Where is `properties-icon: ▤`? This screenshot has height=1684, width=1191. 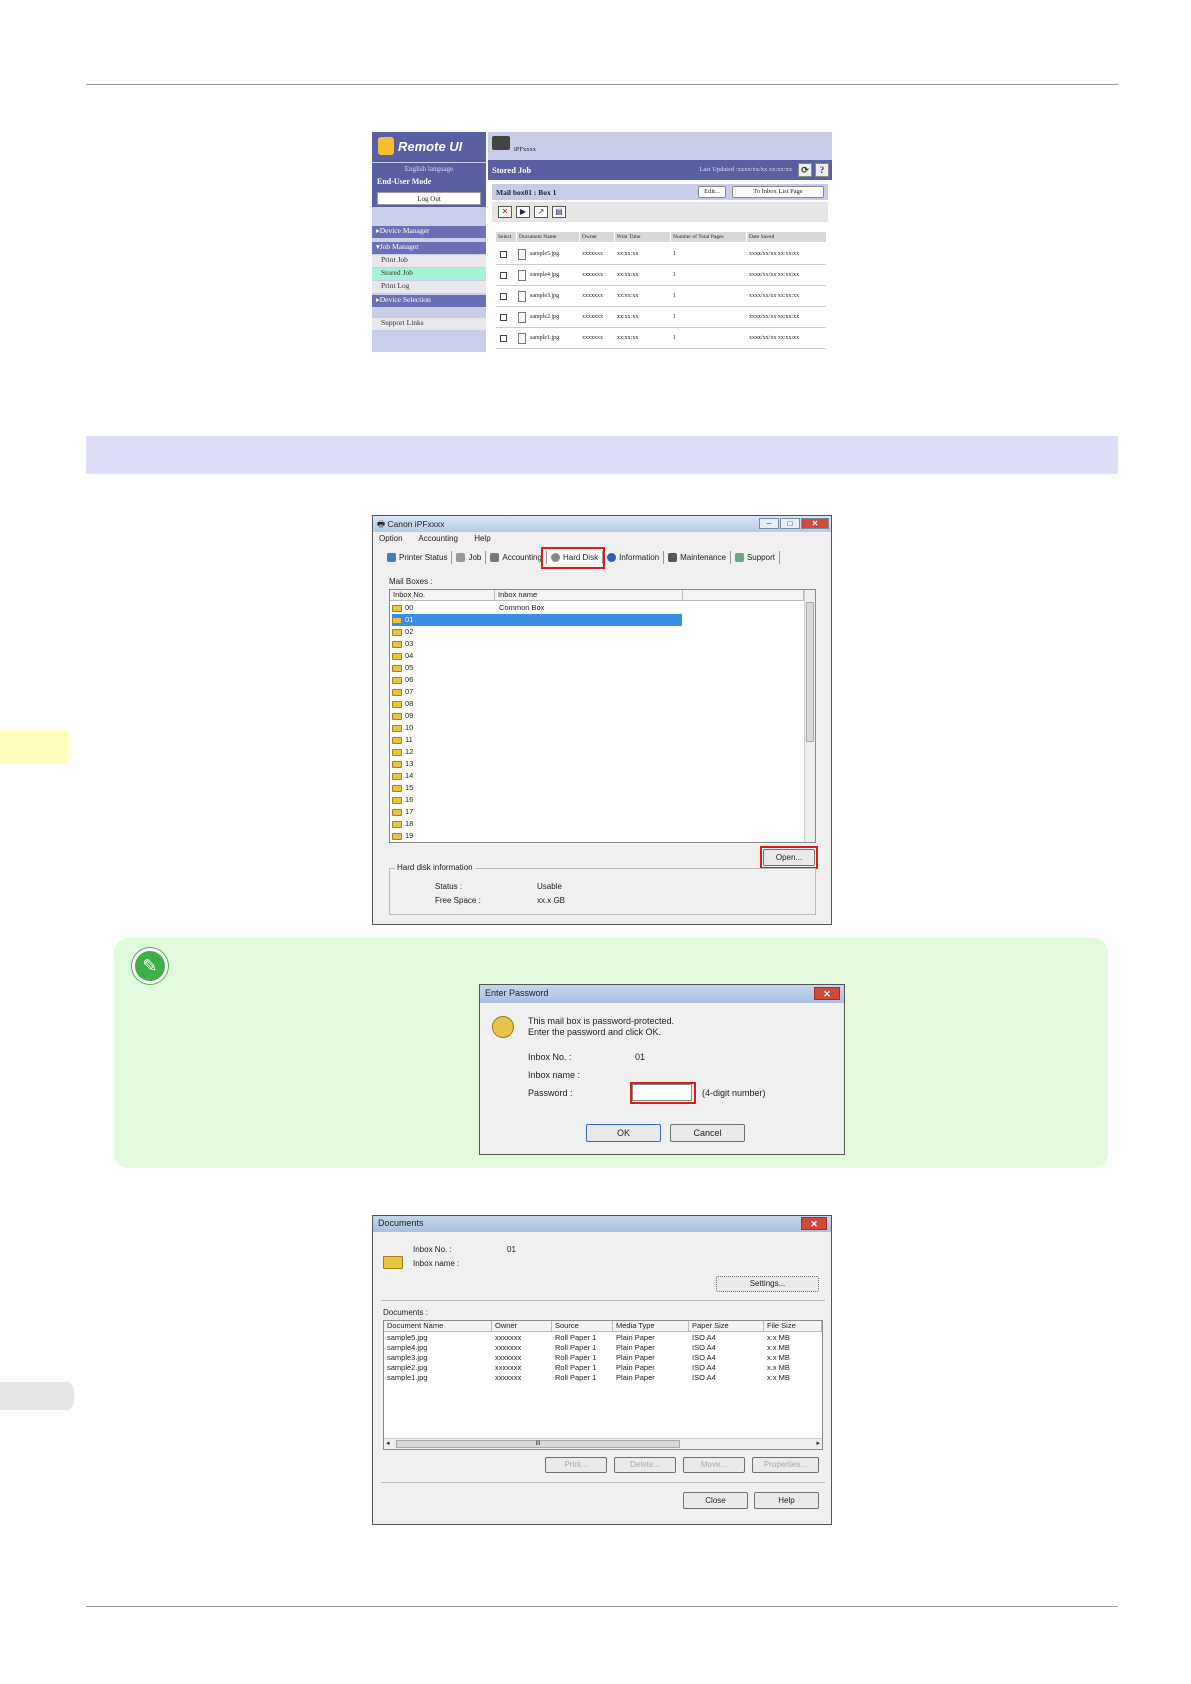 properties-icon: ▤ is located at coordinates (559, 212).